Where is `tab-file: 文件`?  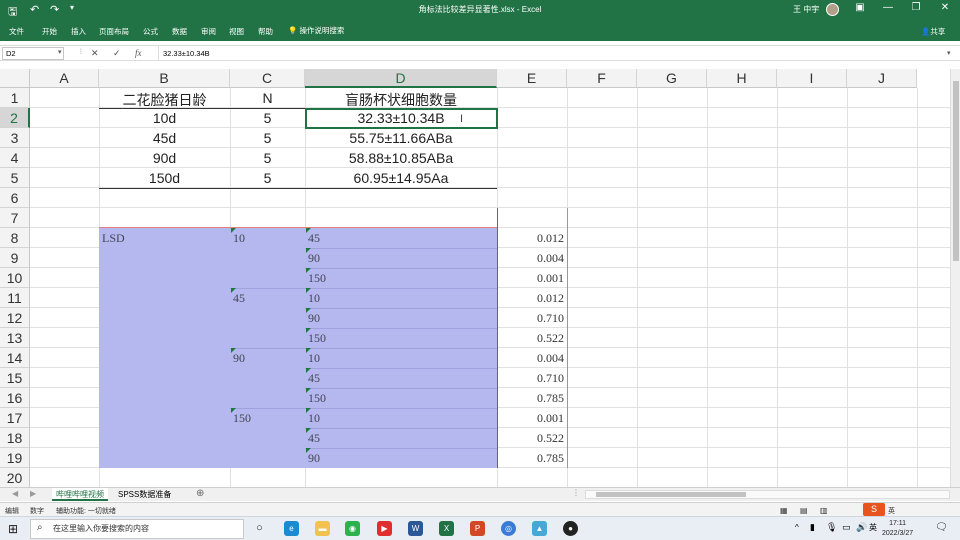 tab-file: 文件 is located at coordinates (16, 31).